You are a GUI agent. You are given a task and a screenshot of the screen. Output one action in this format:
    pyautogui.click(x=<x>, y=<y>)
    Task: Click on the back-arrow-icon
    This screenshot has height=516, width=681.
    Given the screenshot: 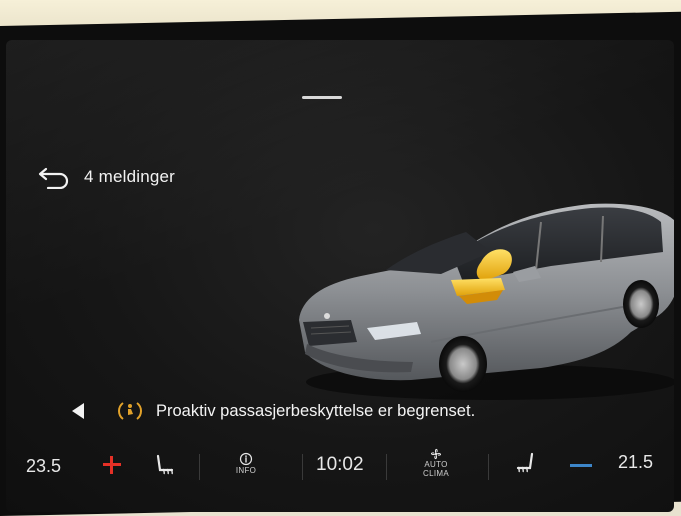 What is the action you would take?
    pyautogui.click(x=53, y=178)
    